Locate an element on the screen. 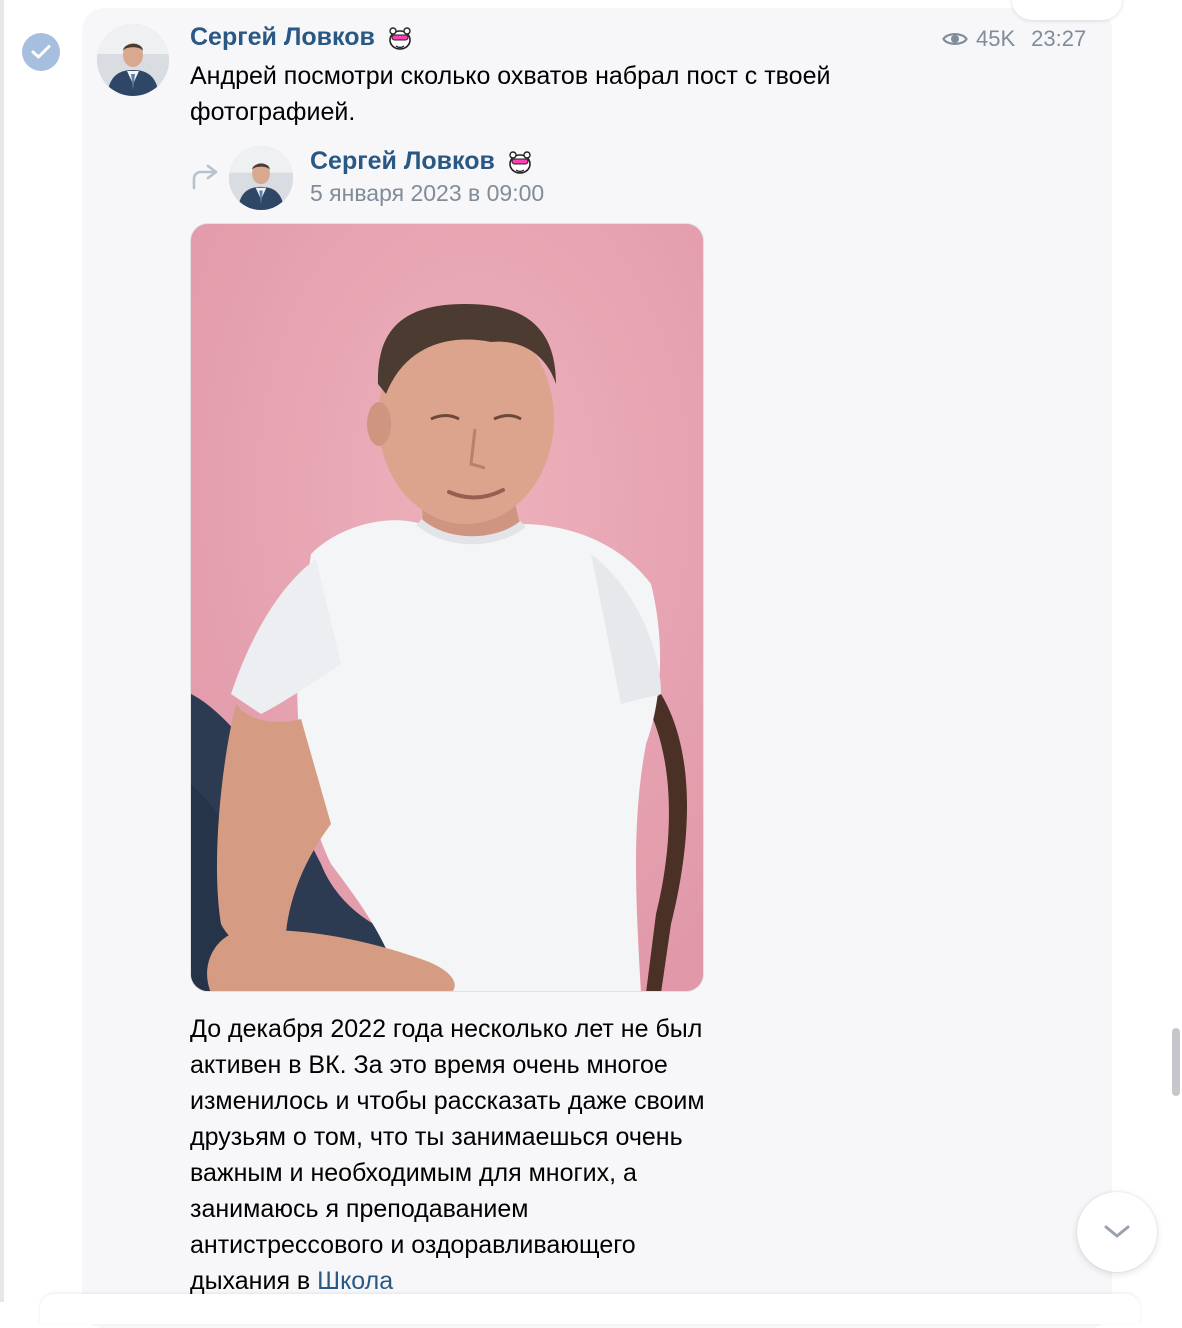  scroll-down-button is located at coordinates (1117, 1232).